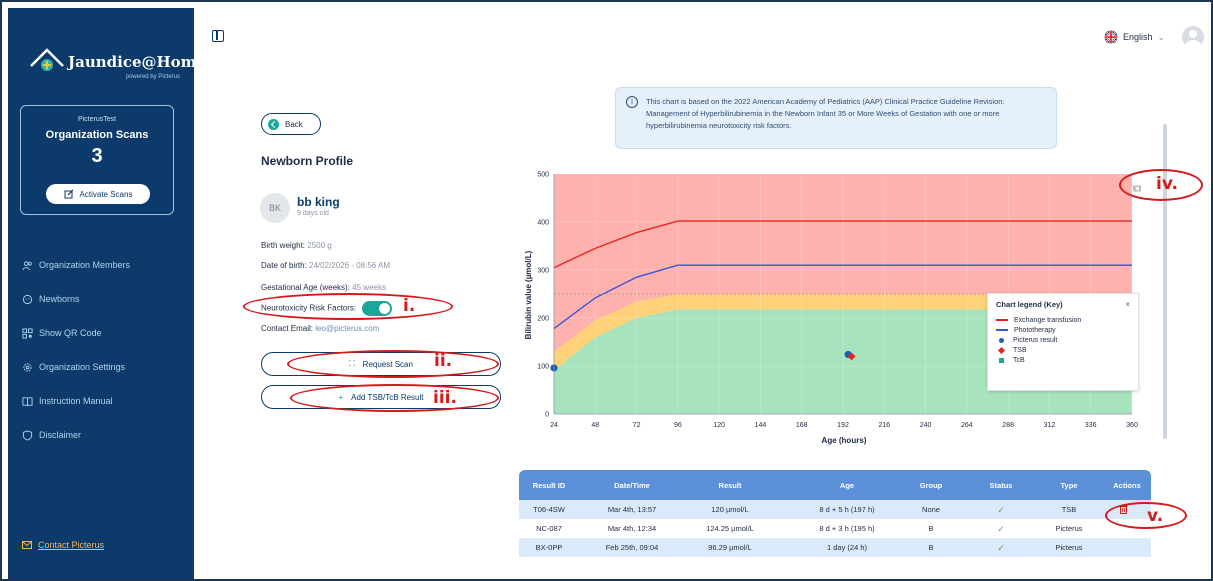 This screenshot has width=1213, height=581. What do you see at coordinates (549, 547) in the screenshot?
I see `table-cell: BX-0PP` at bounding box center [549, 547].